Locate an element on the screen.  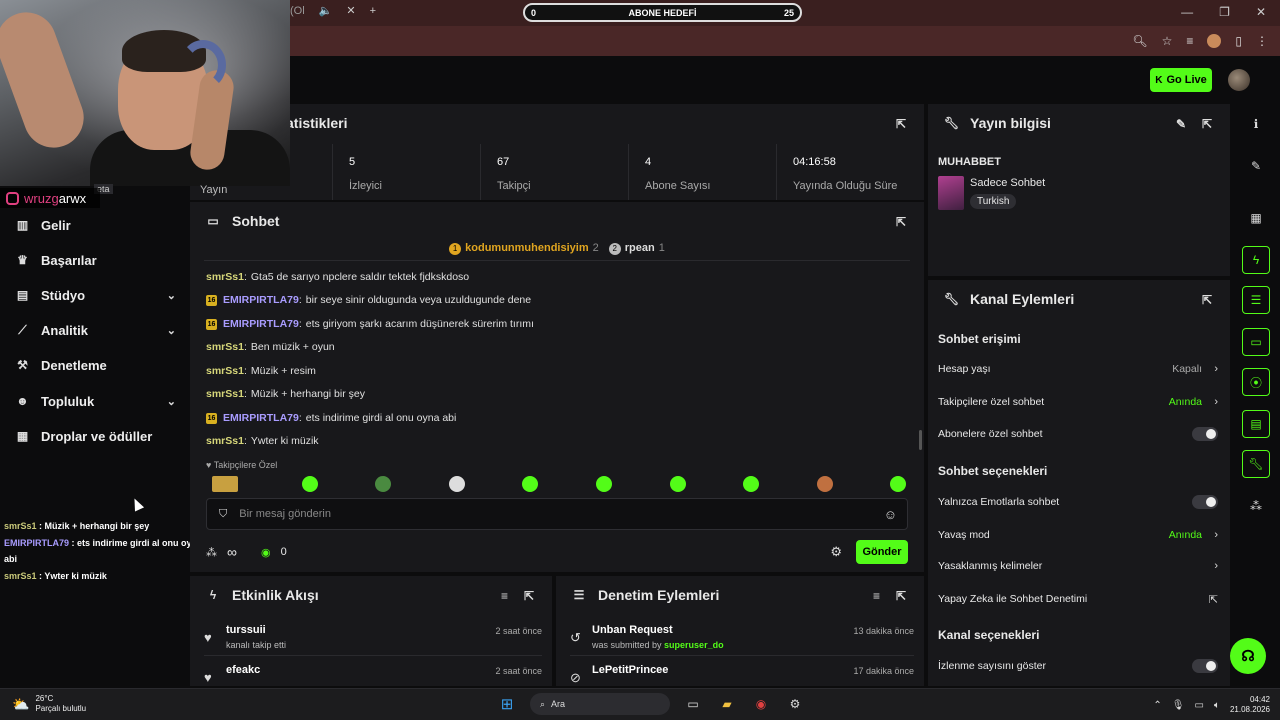
channel-points-icon: ⁂ is located at coordinates (211, 552).